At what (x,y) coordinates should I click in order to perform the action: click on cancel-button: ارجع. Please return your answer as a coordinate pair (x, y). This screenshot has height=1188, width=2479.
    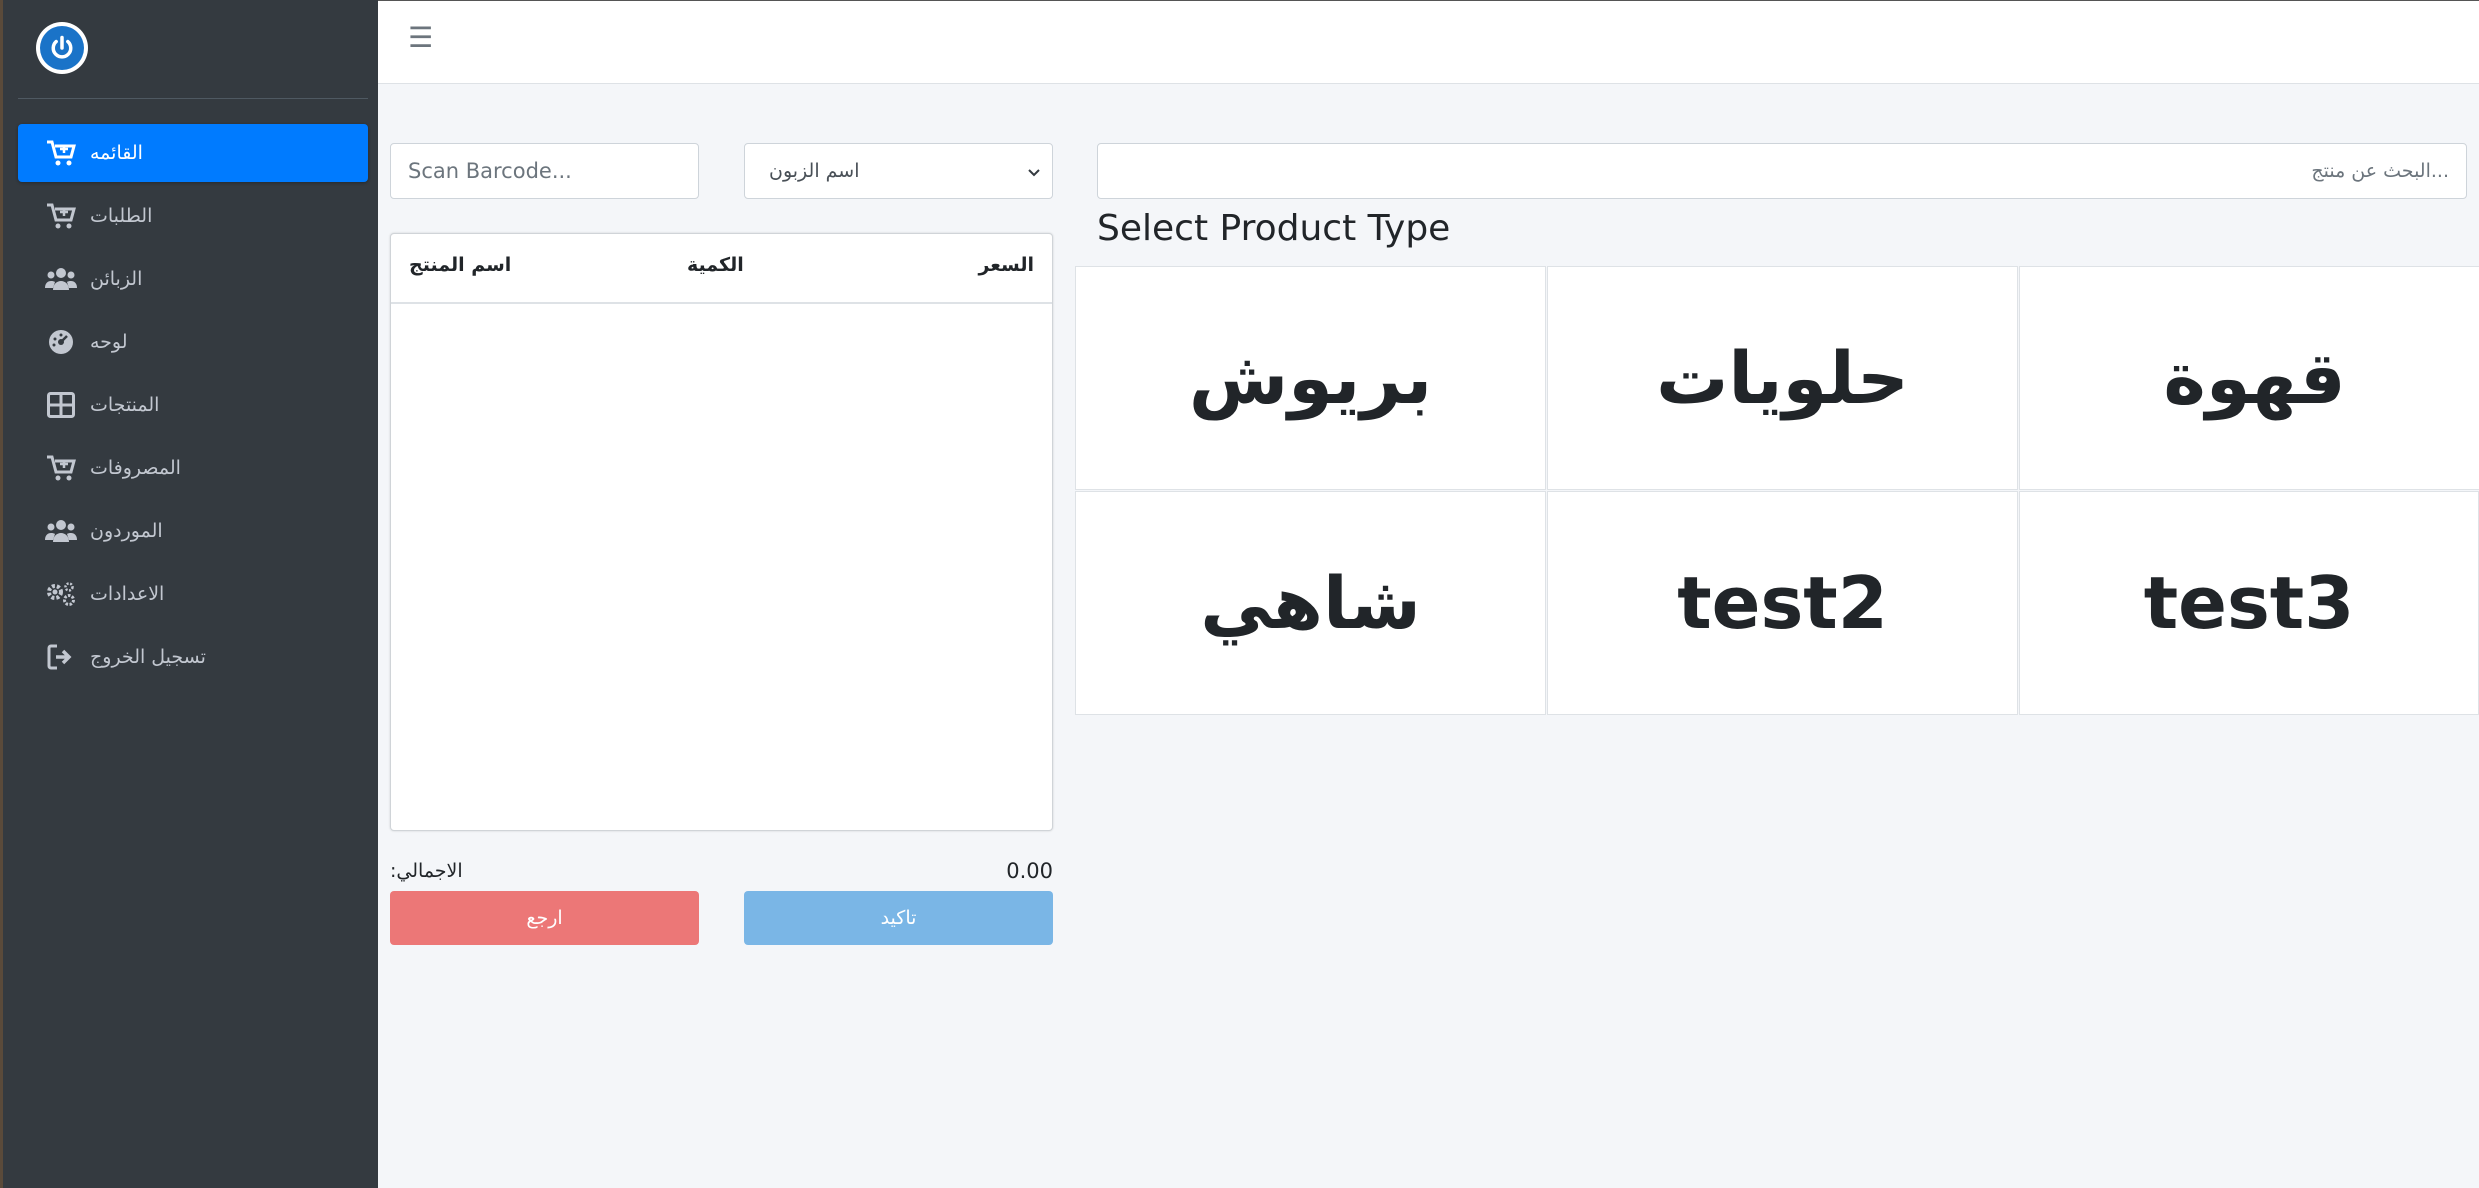
    Looking at the image, I should click on (544, 918).